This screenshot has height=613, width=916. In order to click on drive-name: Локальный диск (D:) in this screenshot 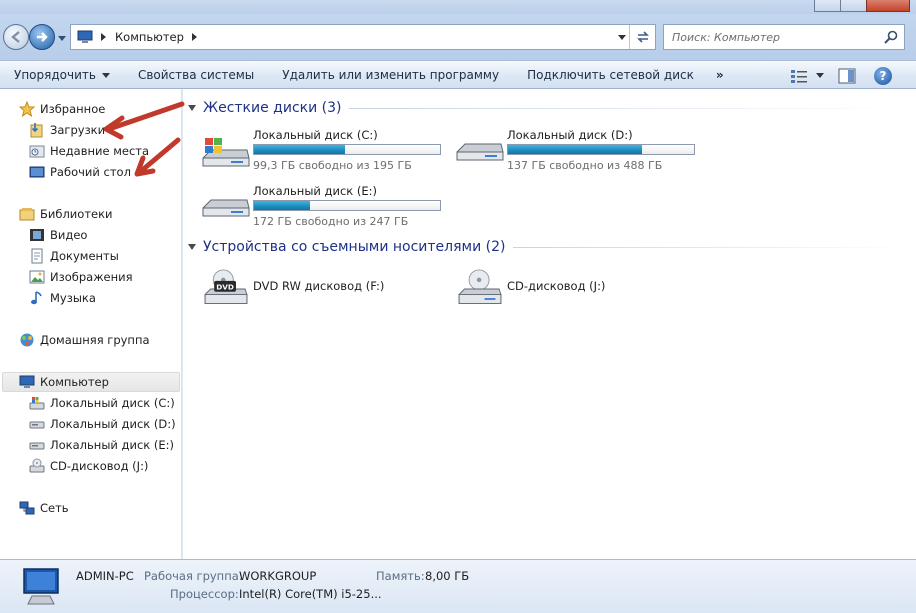, I will do `click(570, 135)`.